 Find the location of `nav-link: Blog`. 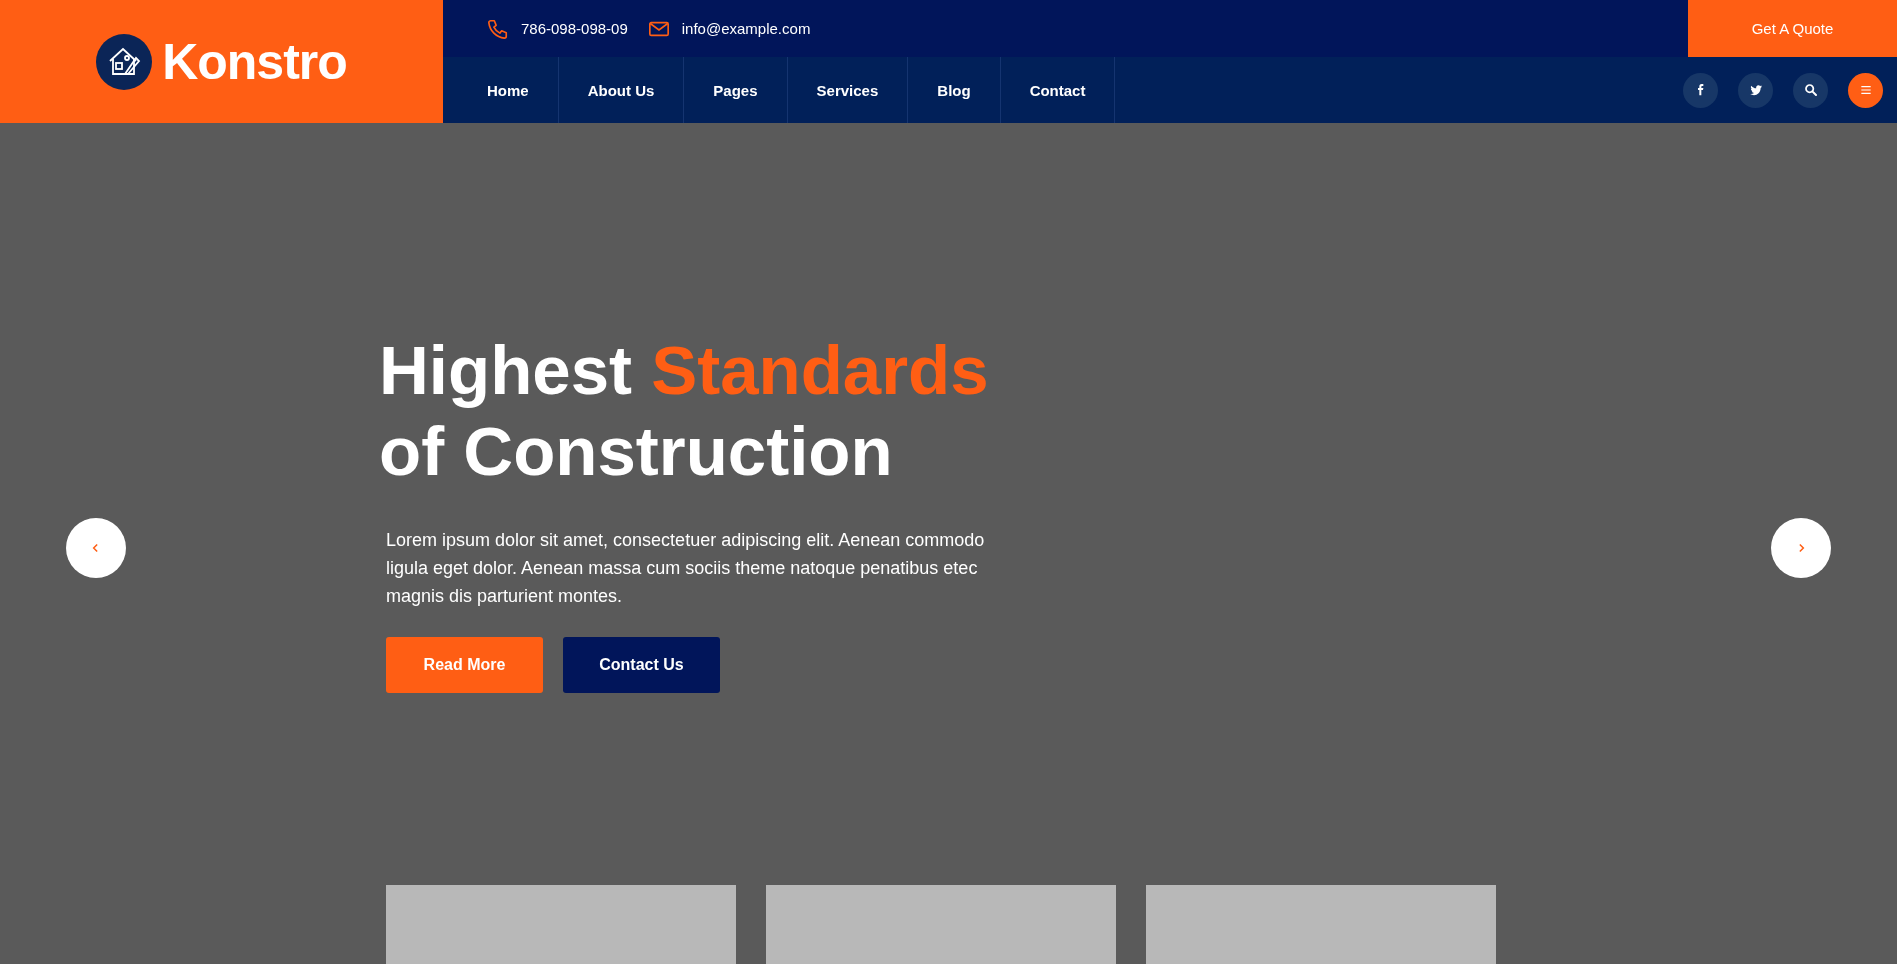

nav-link: Blog is located at coordinates (954, 90).